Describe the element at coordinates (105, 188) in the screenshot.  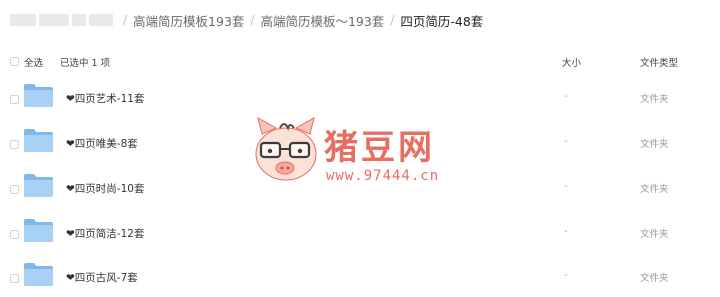
I see `folder-name: ❤四页时尚-10套` at that location.